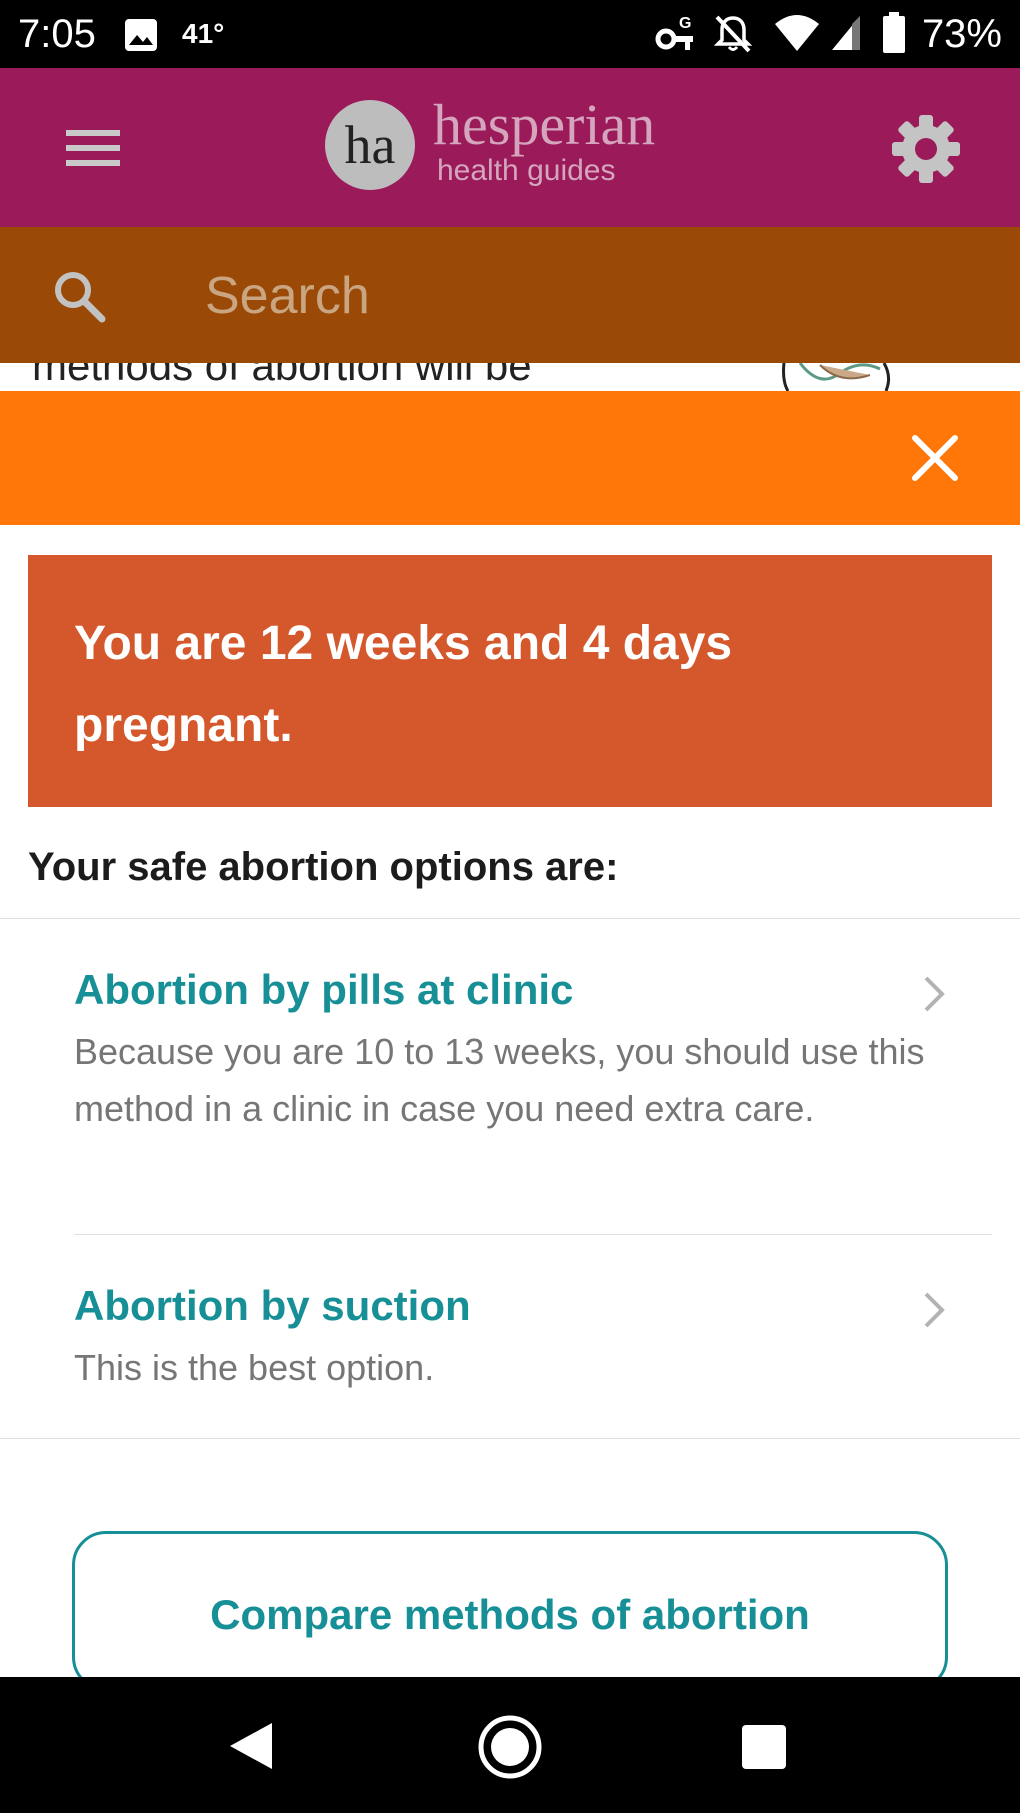  What do you see at coordinates (510, 458) in the screenshot?
I see `result-panel-header` at bounding box center [510, 458].